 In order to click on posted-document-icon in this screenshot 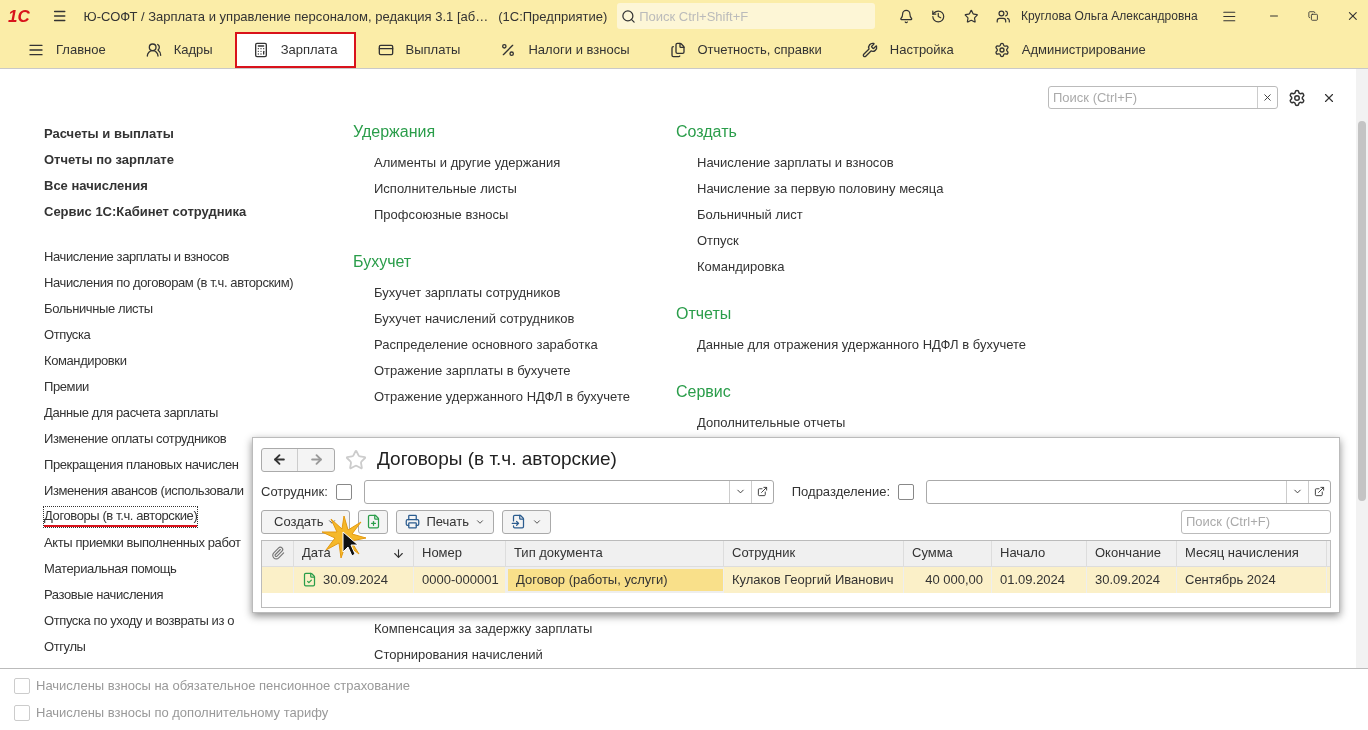, I will do `click(309, 580)`.